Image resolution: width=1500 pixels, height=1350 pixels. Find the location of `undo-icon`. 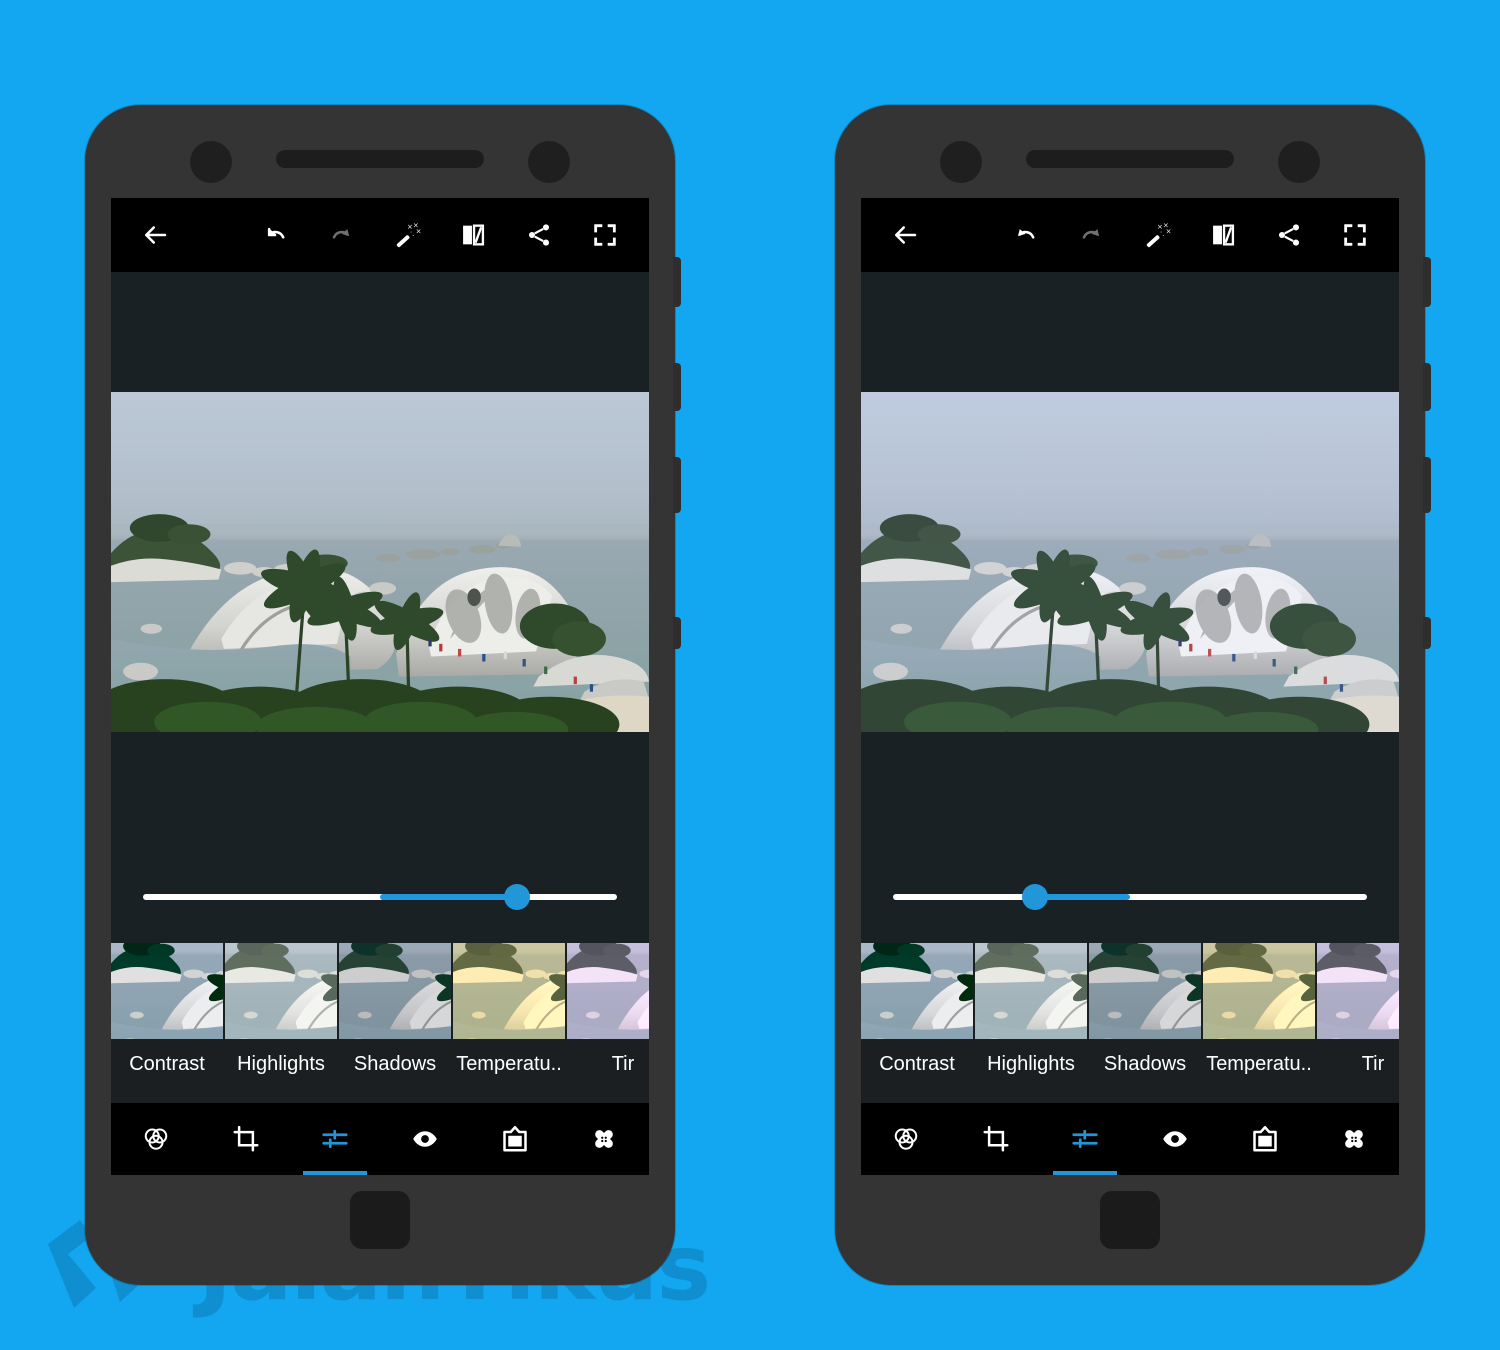

undo-icon is located at coordinates (1026, 234).